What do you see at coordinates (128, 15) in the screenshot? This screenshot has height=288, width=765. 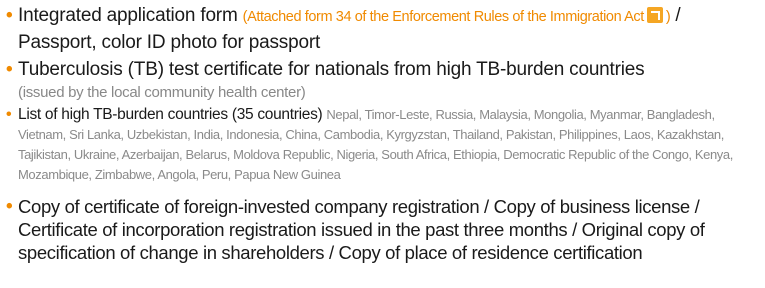 I see `integrated-form-label: Integrated application form` at bounding box center [128, 15].